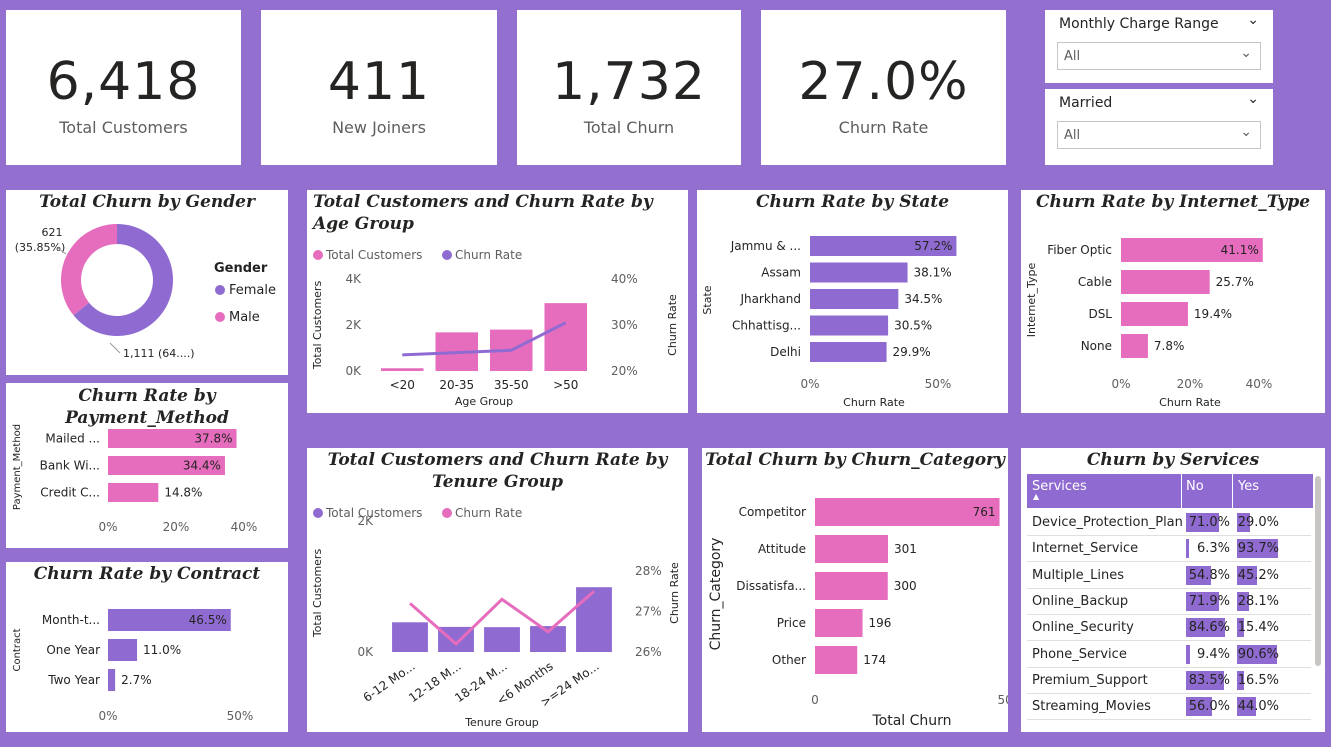  I want to click on service-name: Premium_Support, so click(1090, 680).